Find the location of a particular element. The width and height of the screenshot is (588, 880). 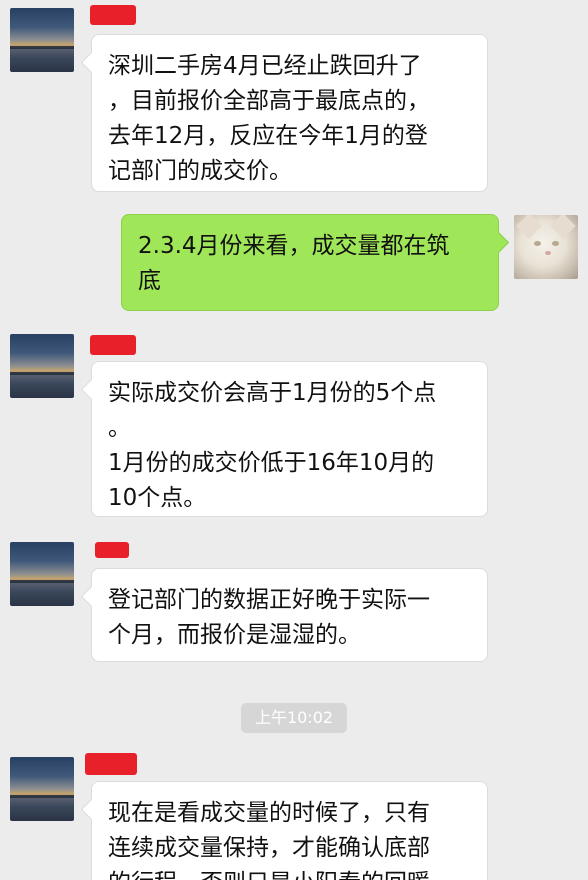

message-timestamp: 上午10:02 is located at coordinates (294, 718).